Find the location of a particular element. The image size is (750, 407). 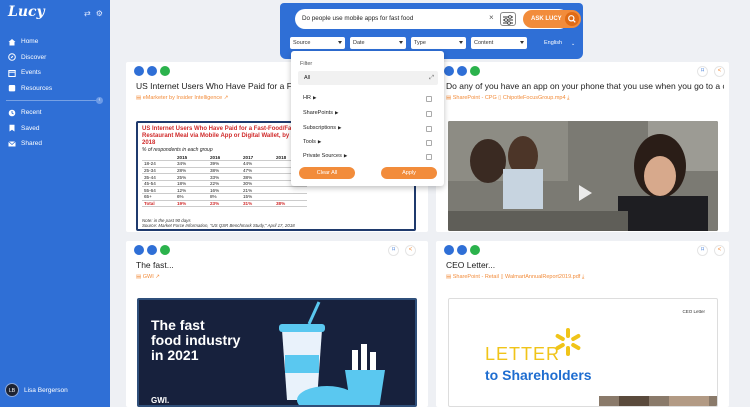

filter-row-hr: HR ▶ is located at coordinates (309, 98).